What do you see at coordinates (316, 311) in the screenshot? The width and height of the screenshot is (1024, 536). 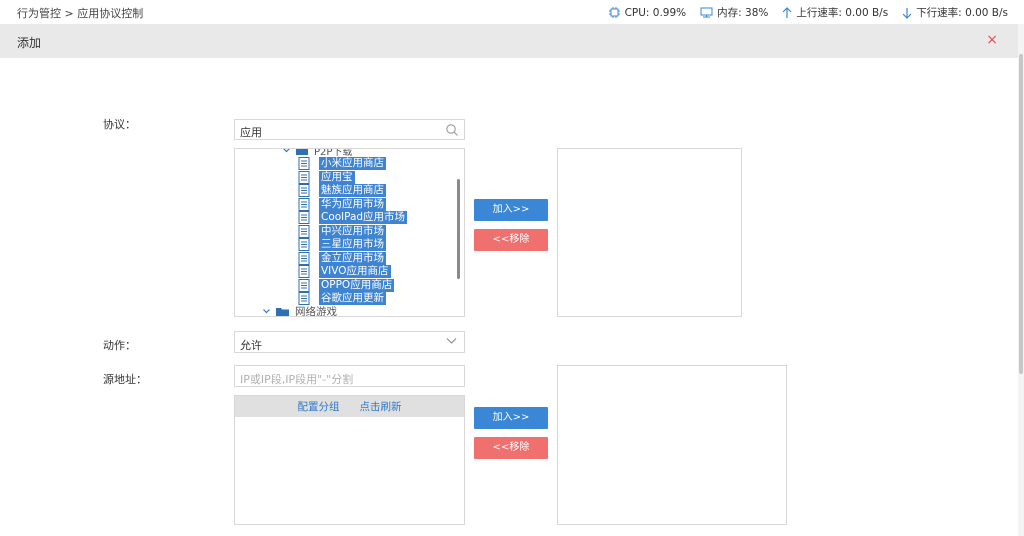 I see `tree-folder-label: 网络游戏` at bounding box center [316, 311].